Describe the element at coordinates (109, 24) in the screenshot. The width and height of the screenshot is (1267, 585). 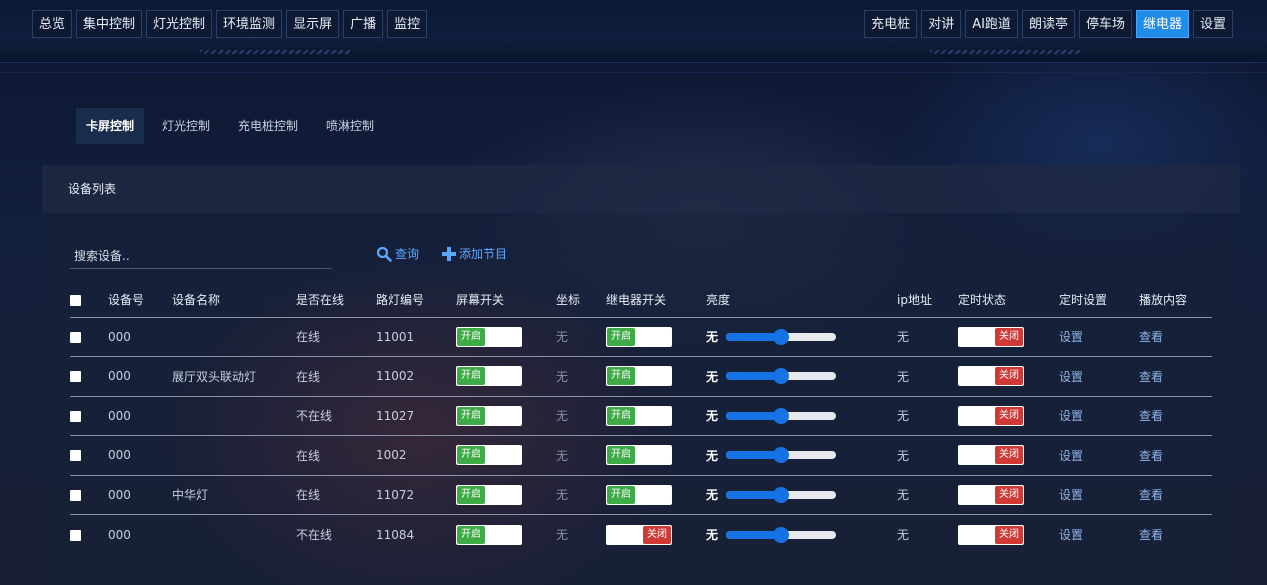
I see `nav-left-1: 集中控制` at that location.